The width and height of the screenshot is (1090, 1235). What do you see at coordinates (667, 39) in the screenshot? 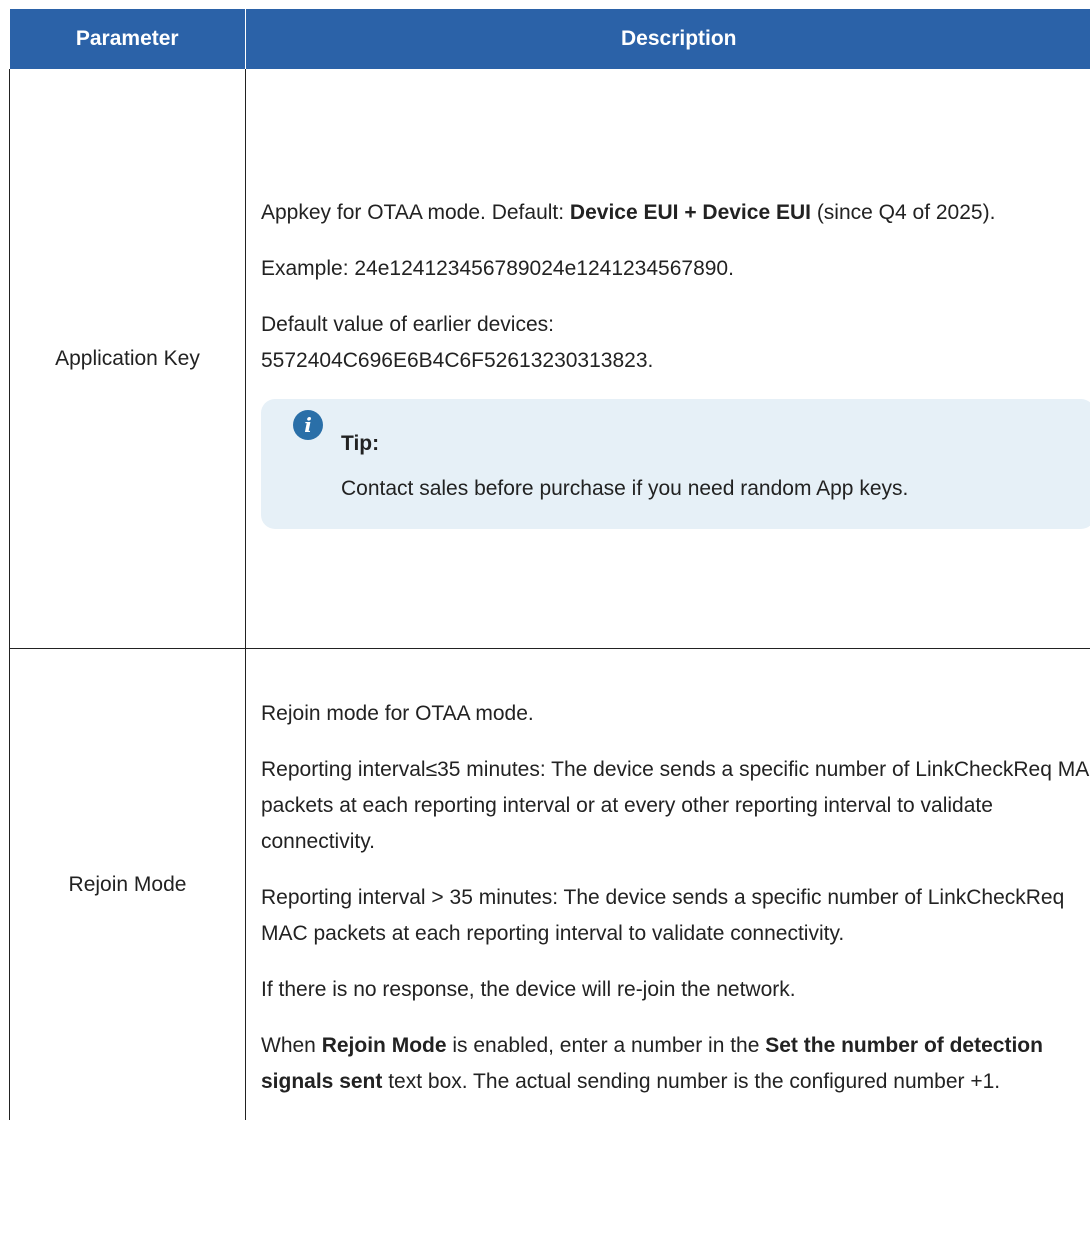
I see `column-header-description: Description` at bounding box center [667, 39].